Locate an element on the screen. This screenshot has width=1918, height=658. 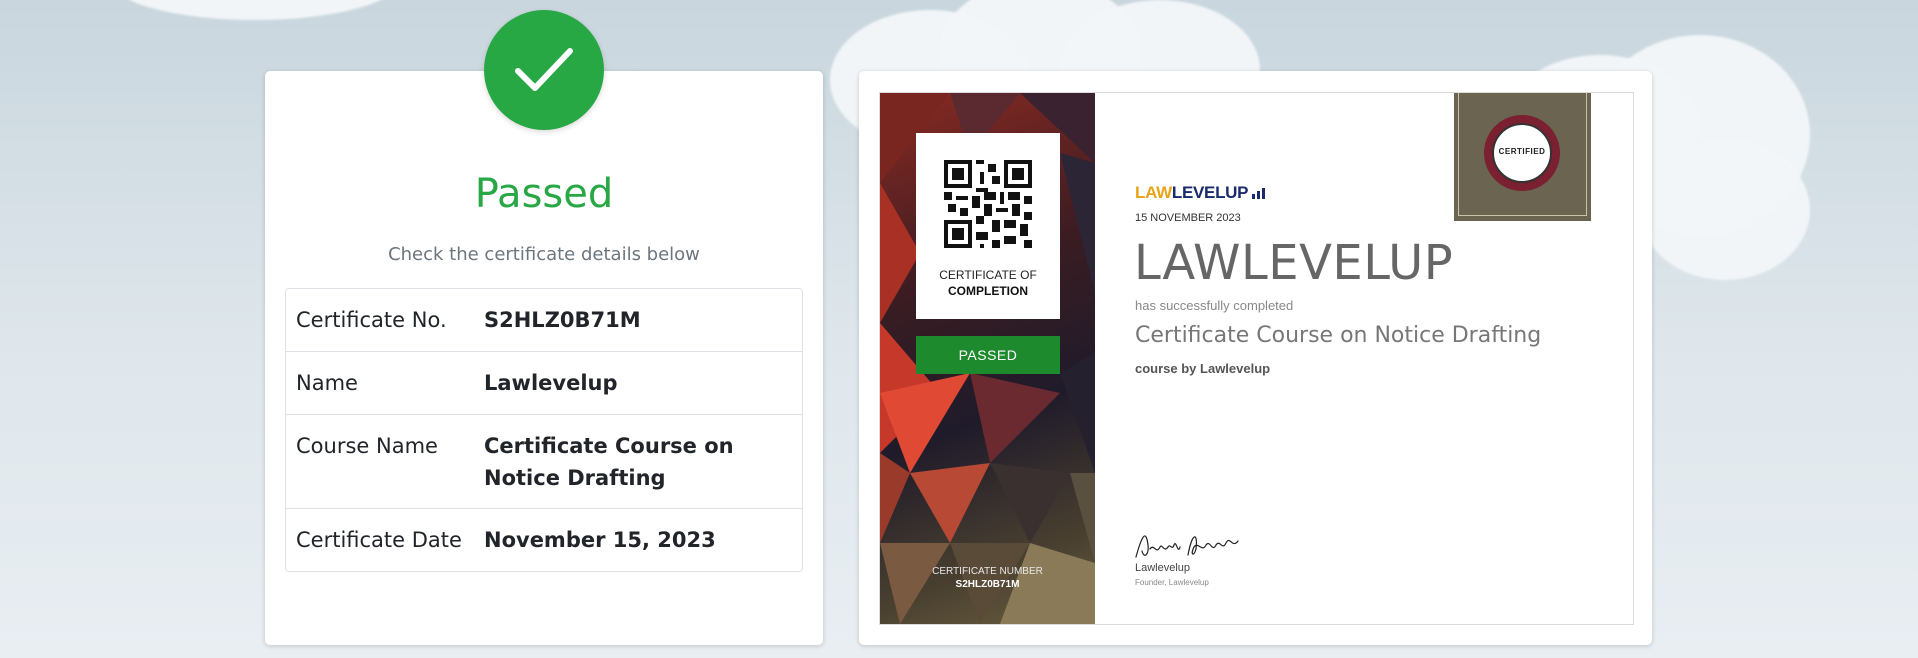
signature-icon is located at coordinates (1187, 546).